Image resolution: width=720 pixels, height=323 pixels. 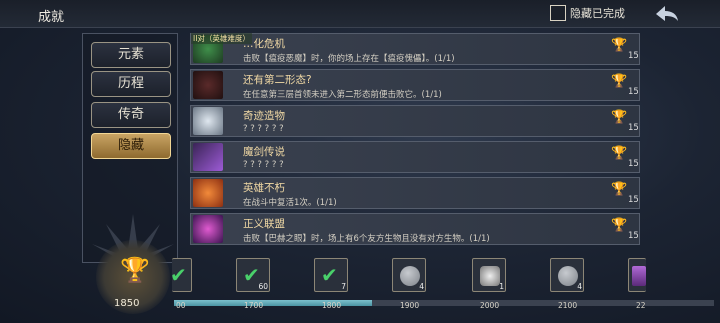 I want to click on milestone-reward: ✔, so click(x=181, y=275).